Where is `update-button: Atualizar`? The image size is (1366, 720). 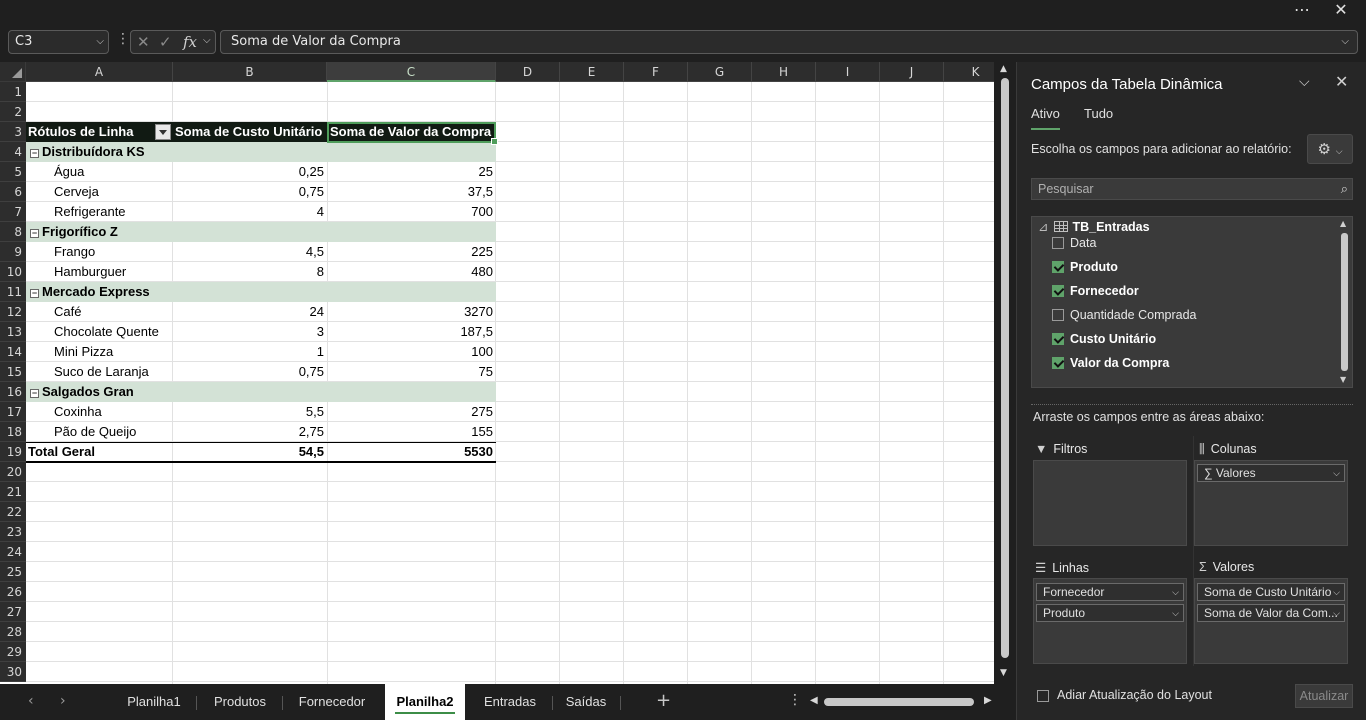 update-button: Atualizar is located at coordinates (1324, 696).